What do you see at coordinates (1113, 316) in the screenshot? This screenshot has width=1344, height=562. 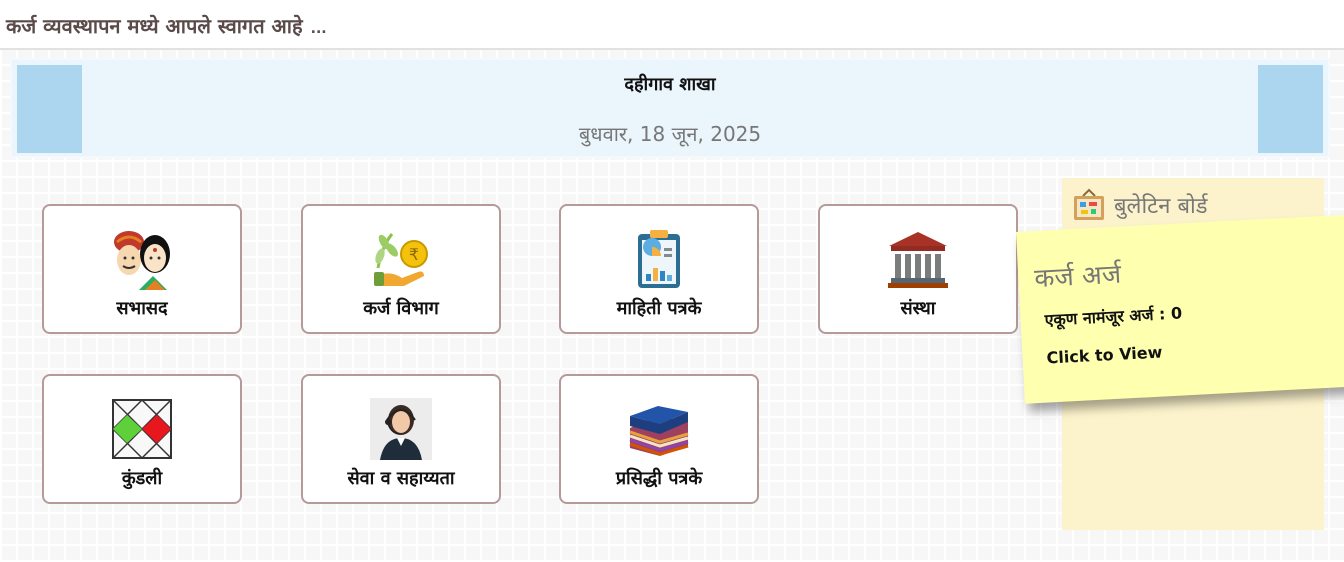 I see `rejected-applications-count: एकूण नामंजूर अर्ज : 0` at bounding box center [1113, 316].